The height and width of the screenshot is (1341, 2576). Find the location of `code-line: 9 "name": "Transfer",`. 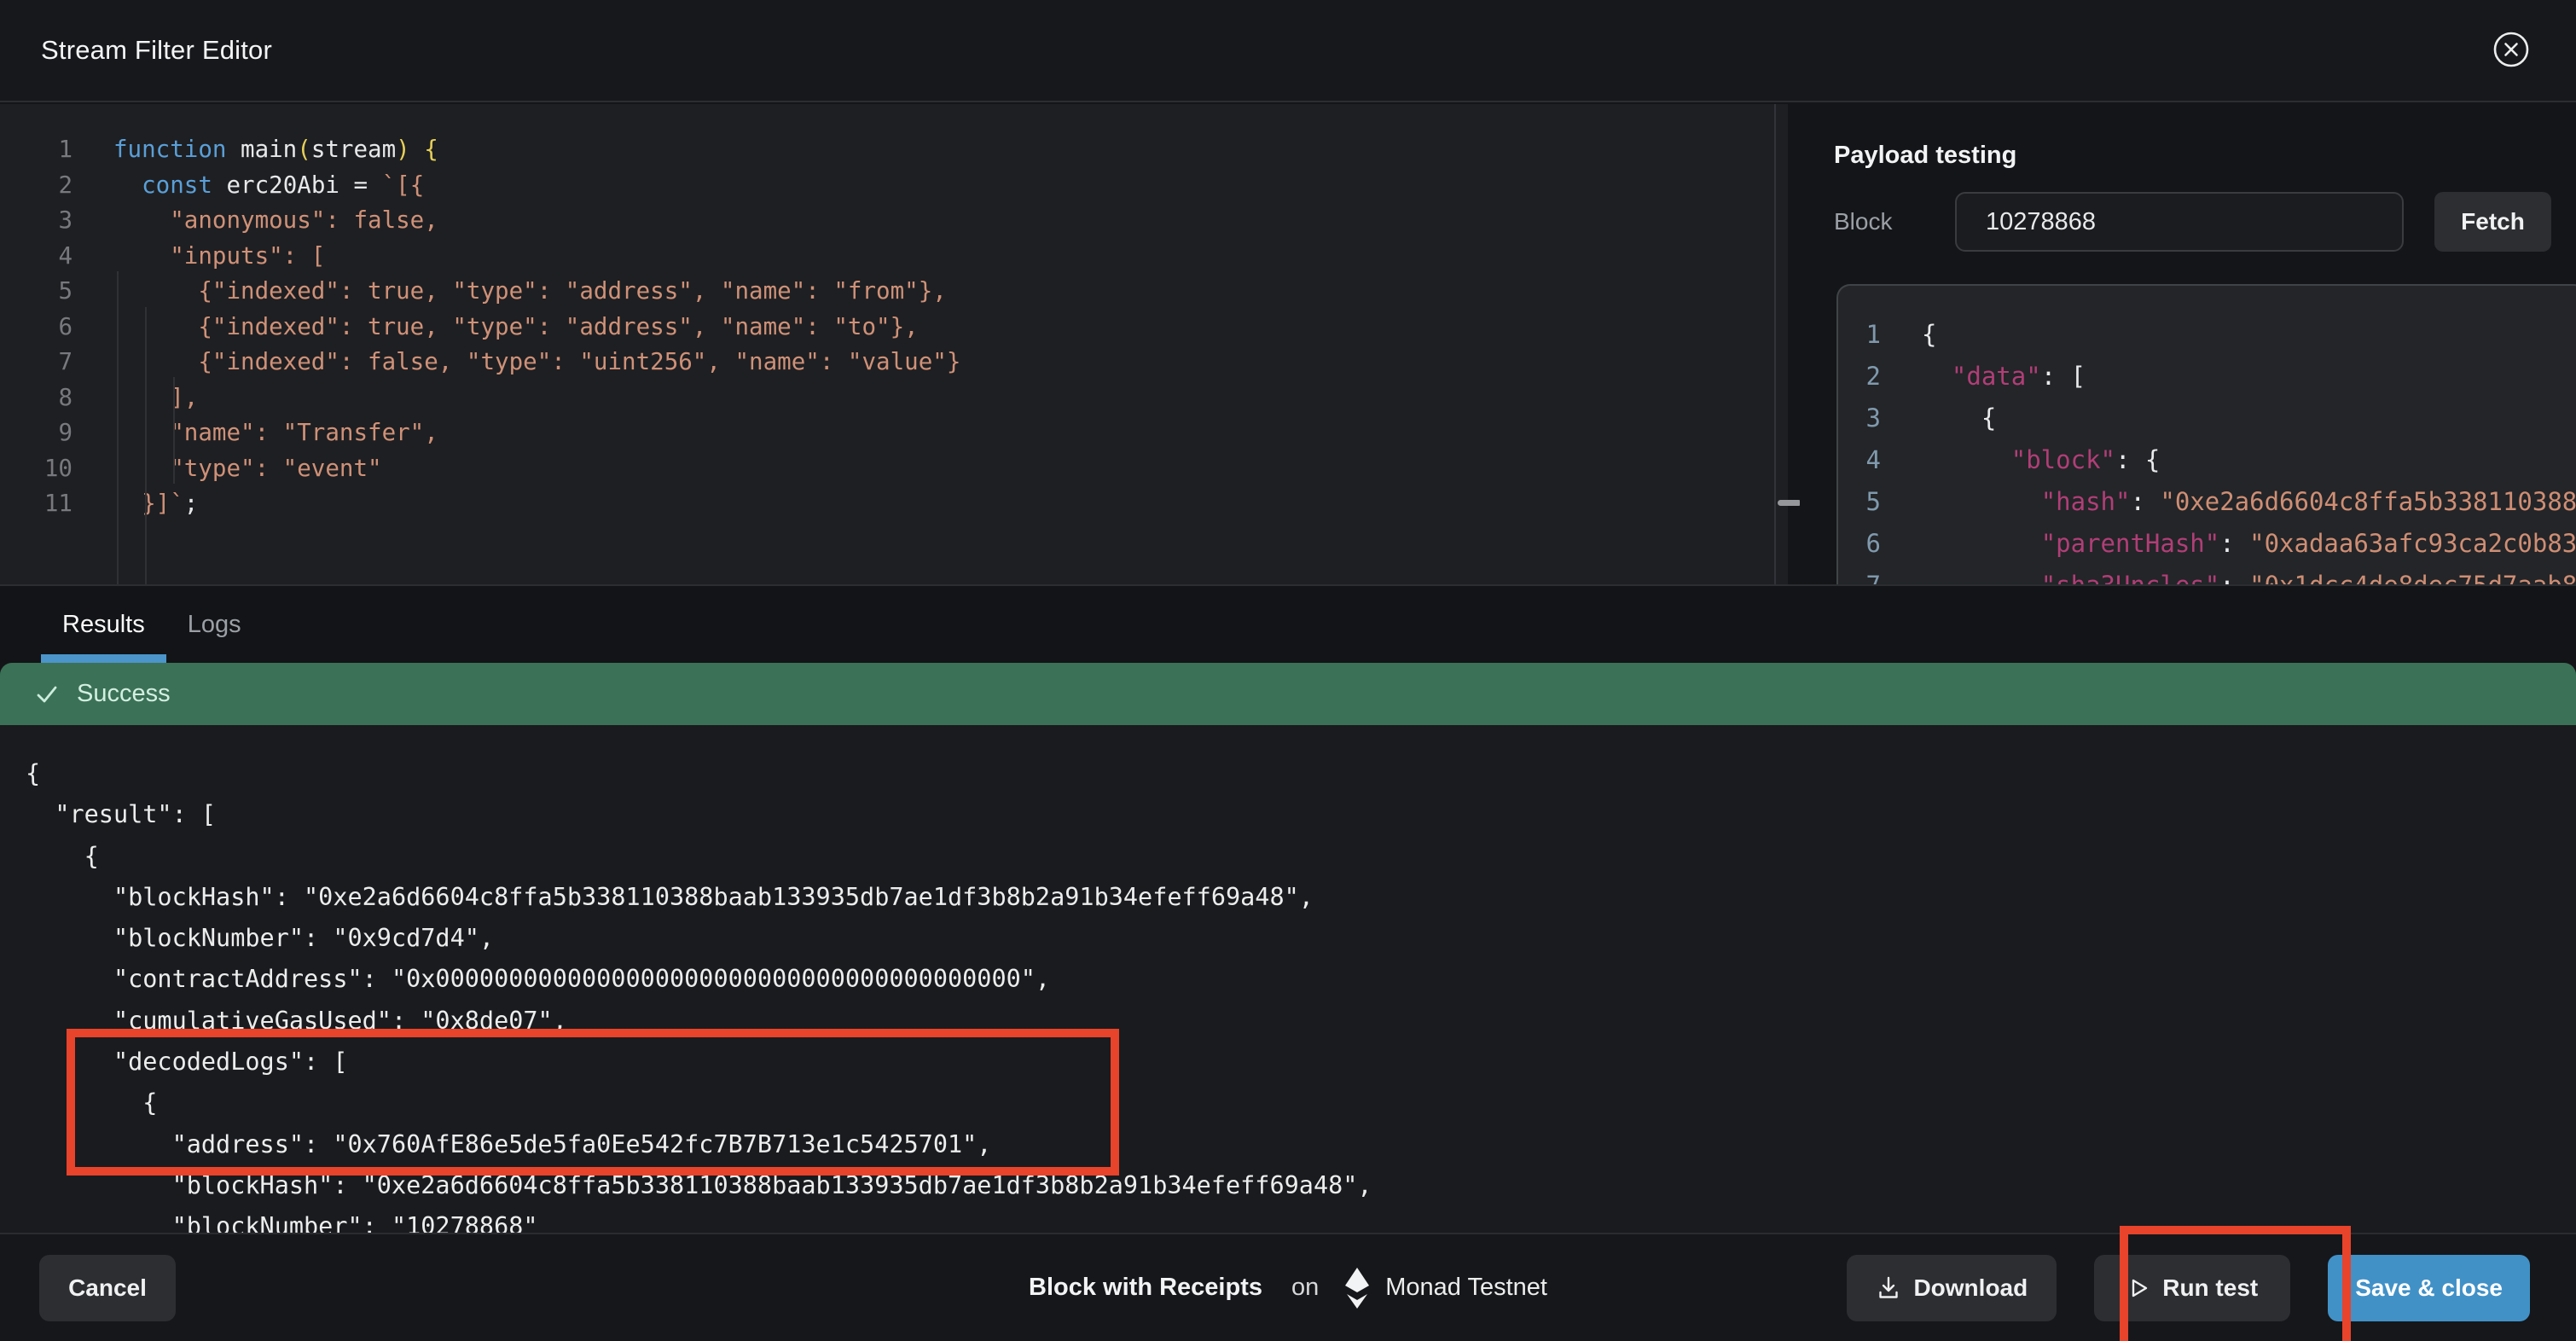

code-line: 9 "name": "Transfer", is located at coordinates (894, 433).